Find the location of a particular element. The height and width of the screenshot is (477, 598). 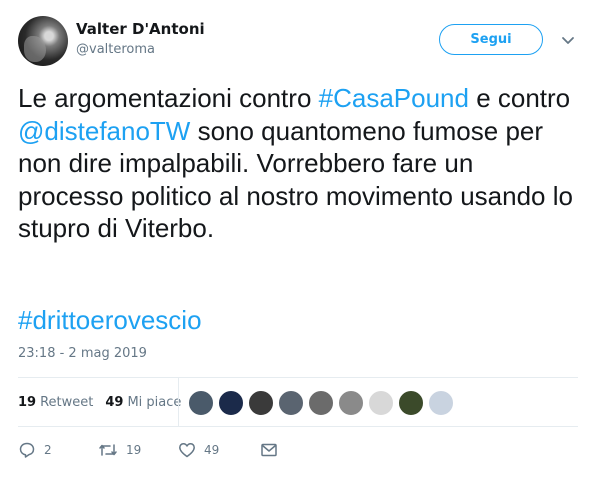

user-handle: @valteroma is located at coordinates (115, 50).